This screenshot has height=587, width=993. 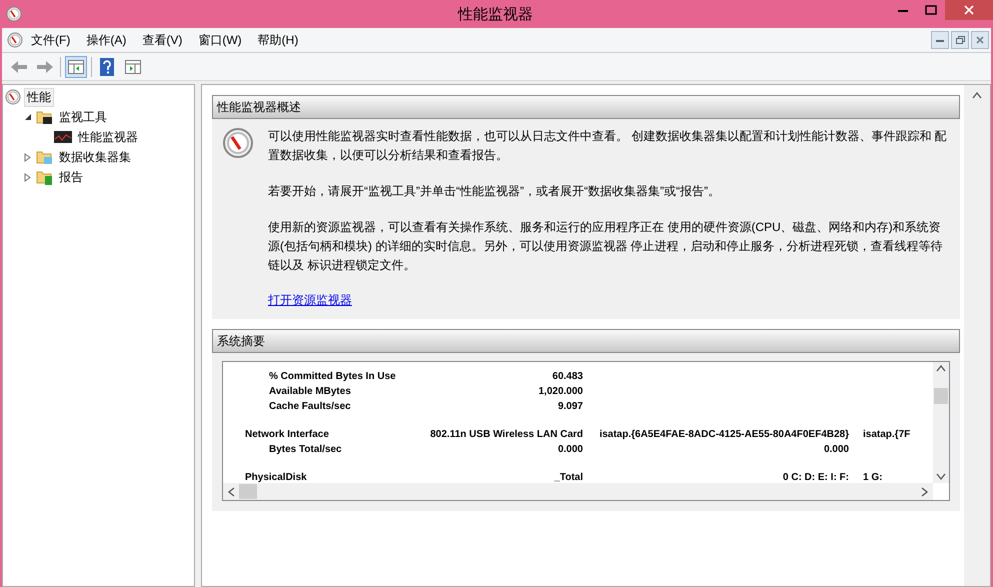 I want to click on help-icon, so click(x=107, y=67).